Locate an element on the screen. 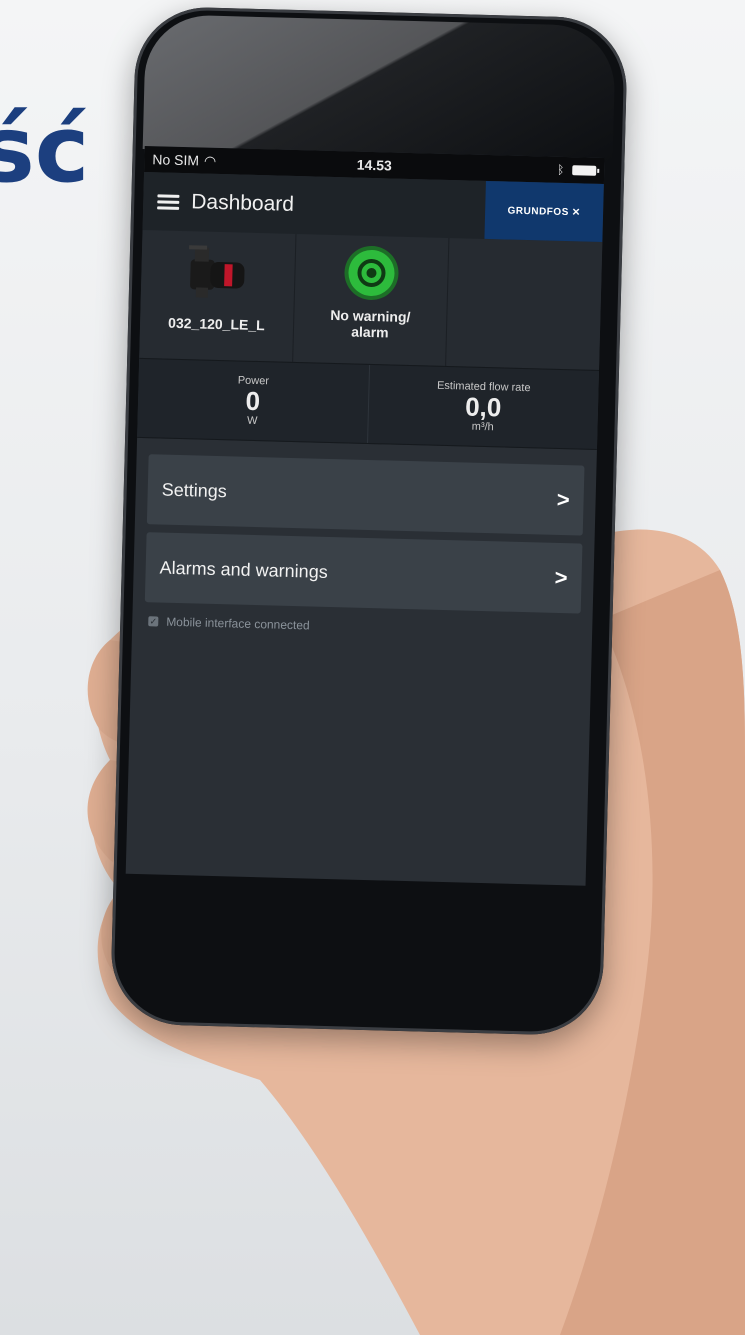 Image resolution: width=745 pixels, height=1335 pixels. reading-power: Power 0 W is located at coordinates (253, 400).